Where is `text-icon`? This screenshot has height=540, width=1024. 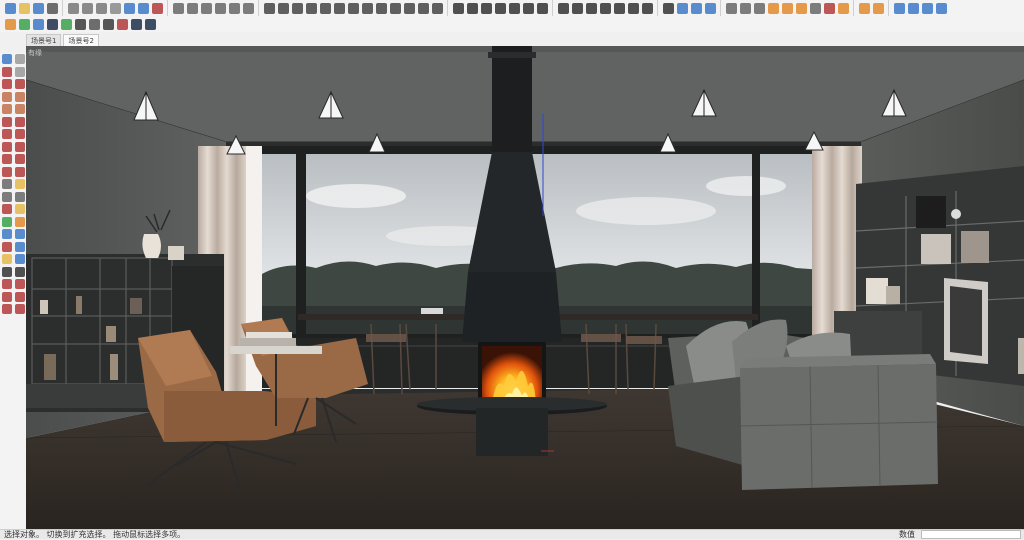
text-icon is located at coordinates (19, 196).